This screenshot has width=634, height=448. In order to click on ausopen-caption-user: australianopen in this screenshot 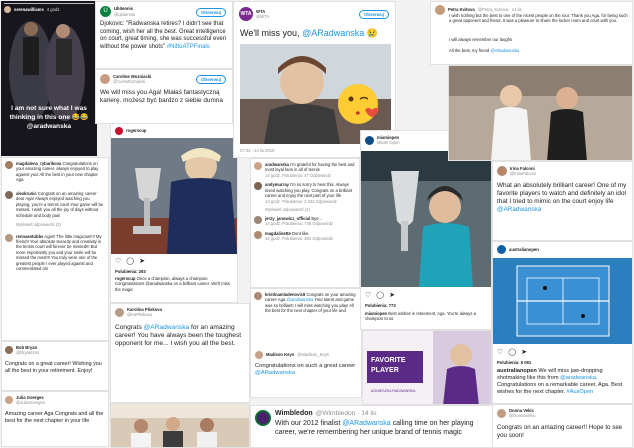, I will do `click(517, 371)`.